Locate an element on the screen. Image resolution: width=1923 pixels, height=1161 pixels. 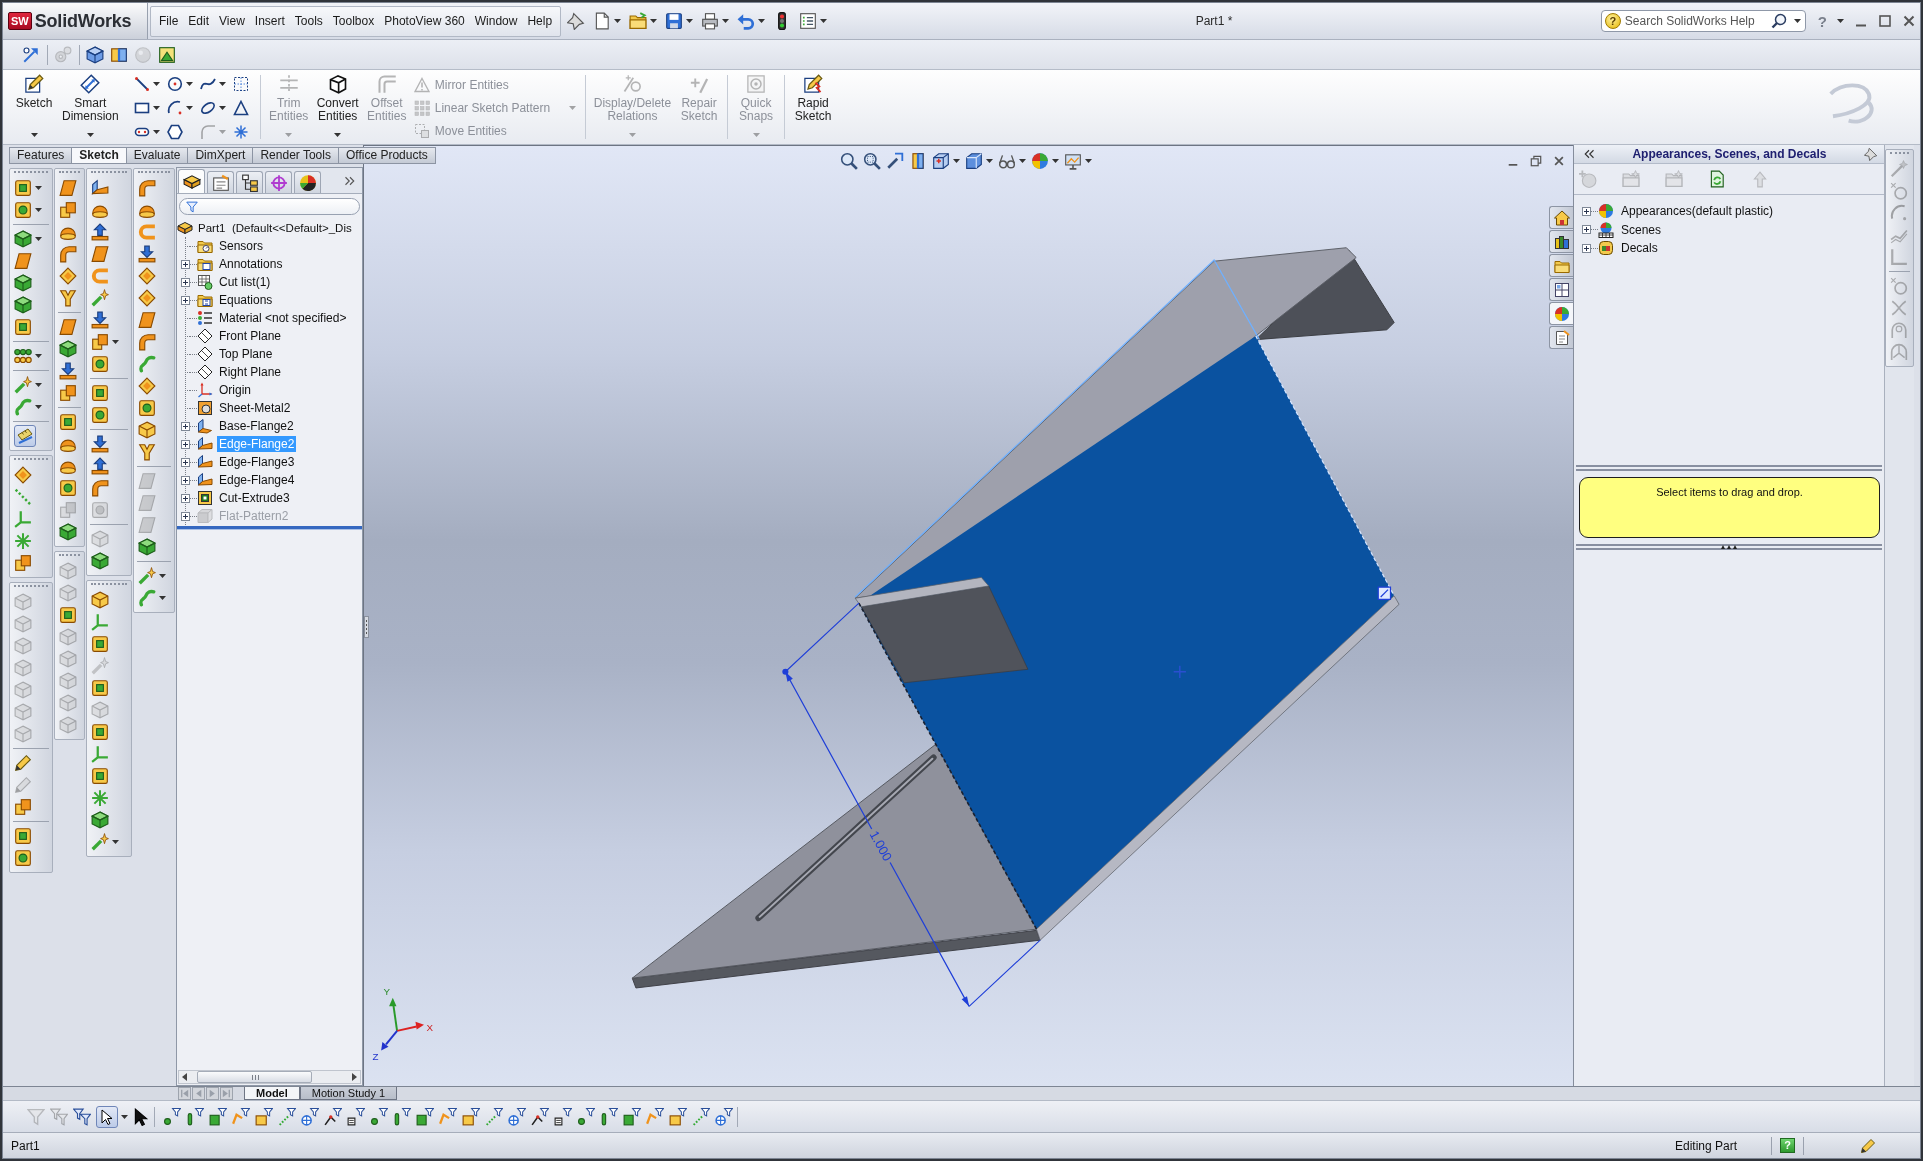
axes-icon is located at coordinates (100, 622).